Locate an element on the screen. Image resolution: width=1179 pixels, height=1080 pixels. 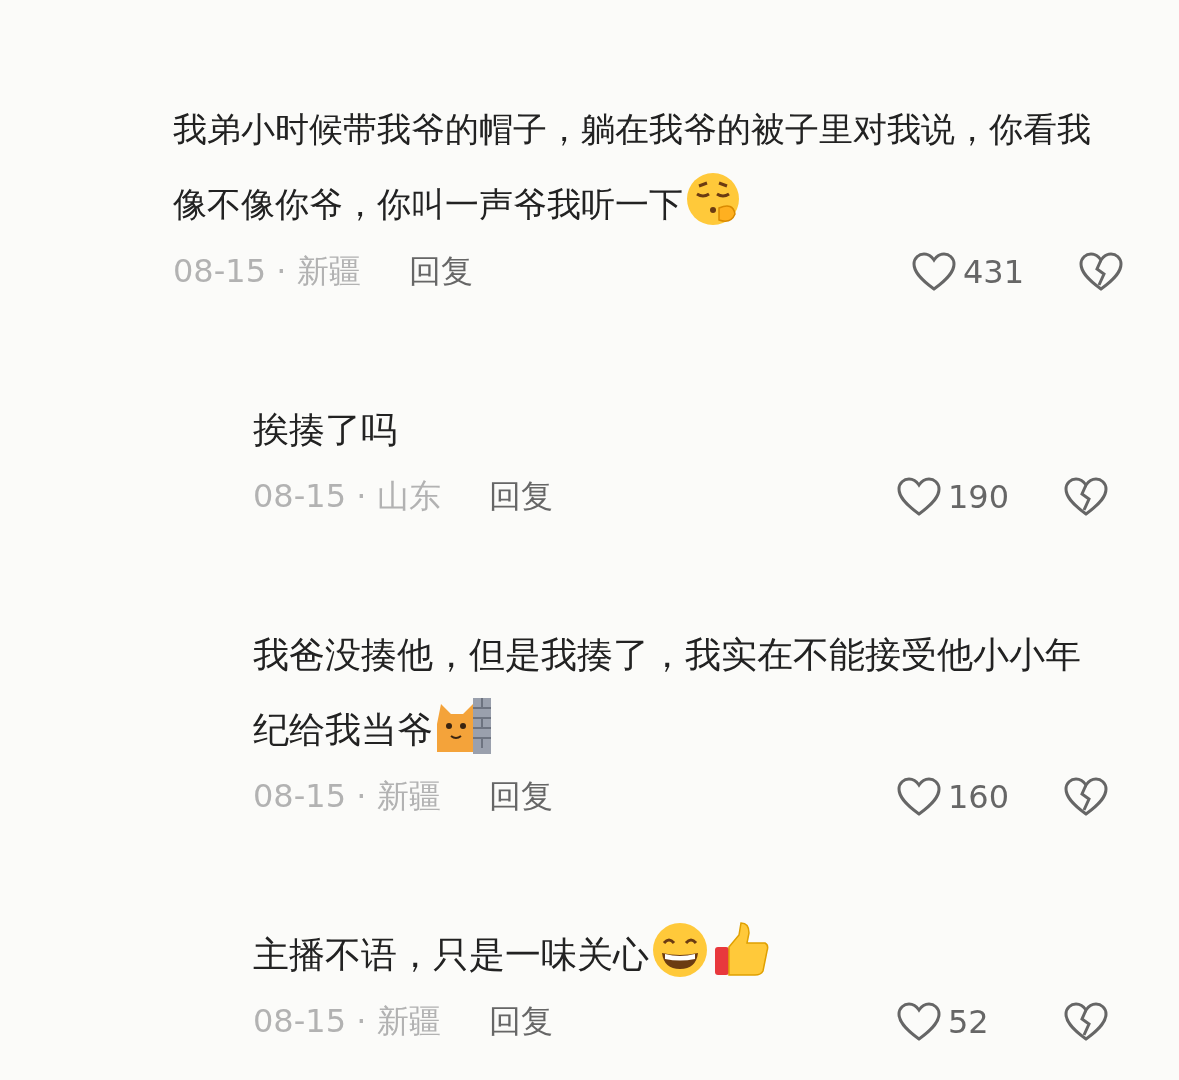
comment-text: 我爸没揍他，但是我揍了，我实在不能接受他小小年纪给我当爷 is located at coordinates (681, 692).